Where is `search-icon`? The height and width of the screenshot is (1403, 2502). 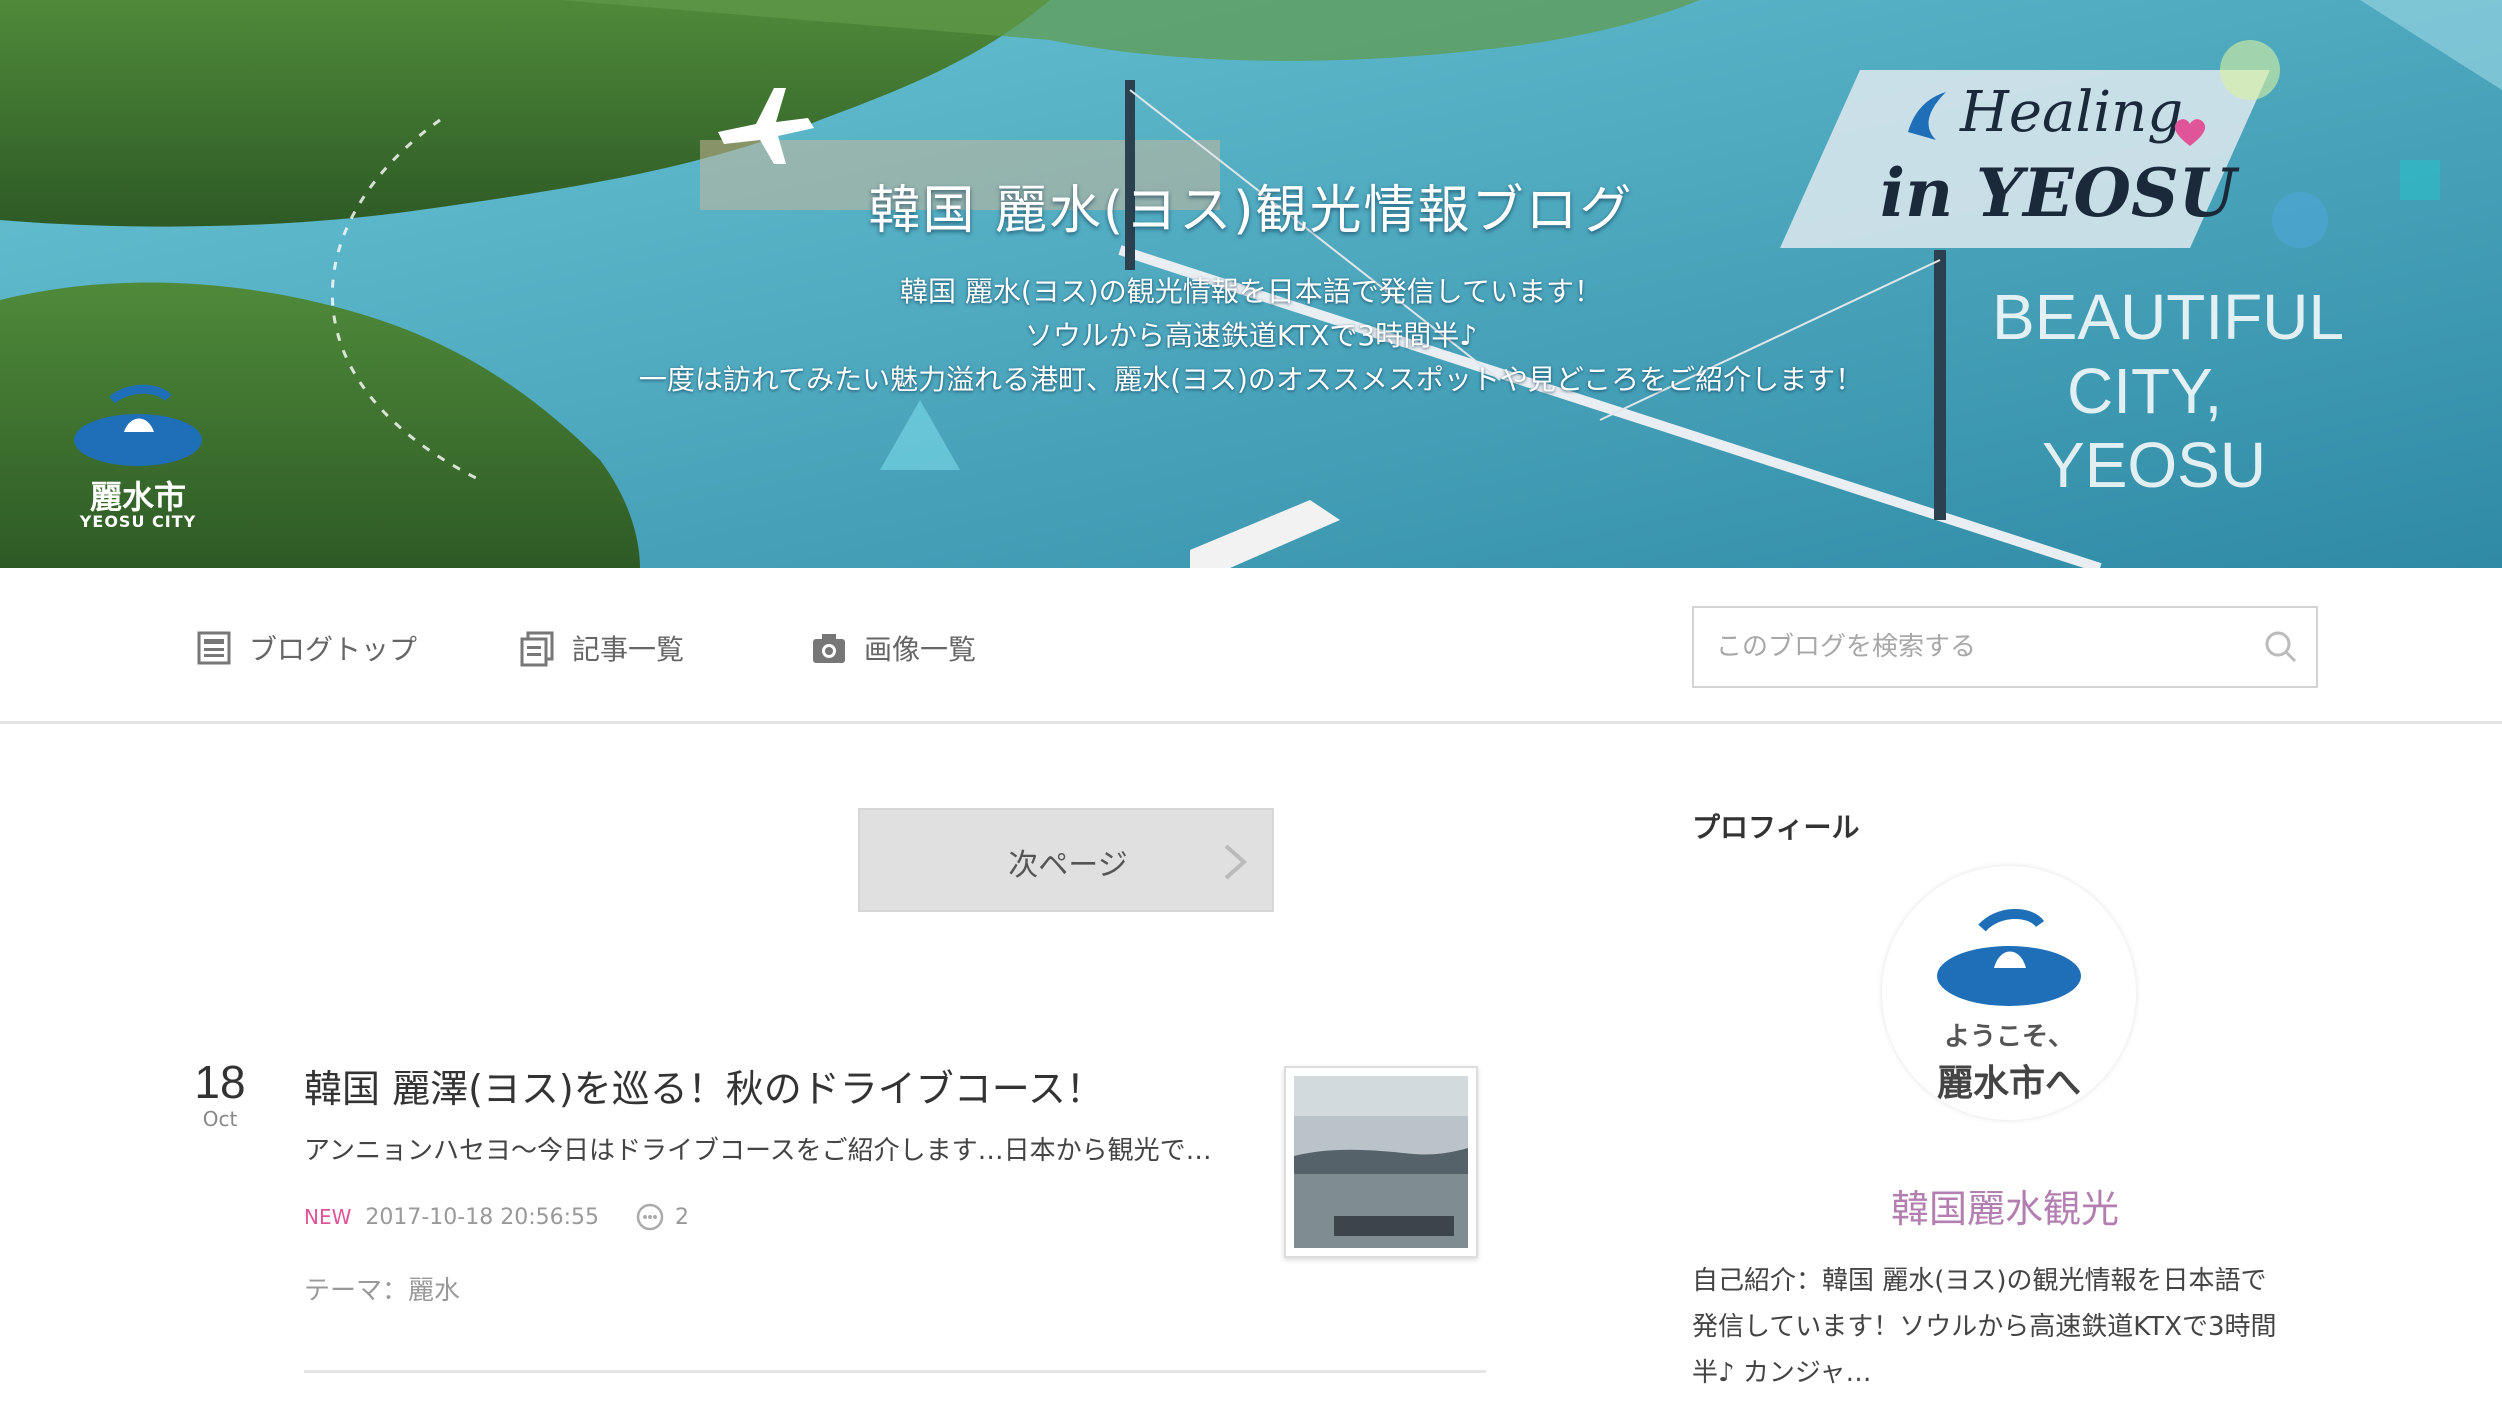
search-icon is located at coordinates (2281, 647).